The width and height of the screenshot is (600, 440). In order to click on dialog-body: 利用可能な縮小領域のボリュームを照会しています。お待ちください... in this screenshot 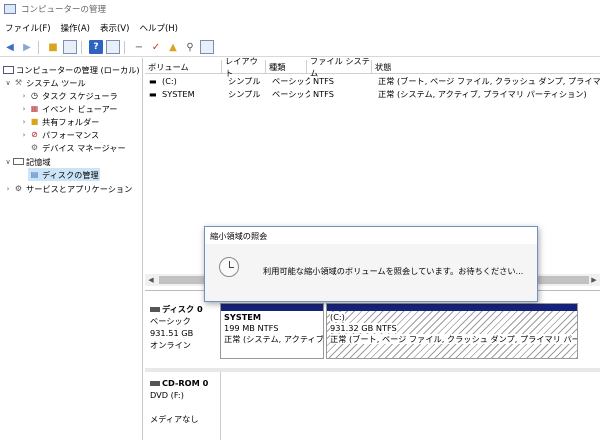, I will do `click(371, 272)`.